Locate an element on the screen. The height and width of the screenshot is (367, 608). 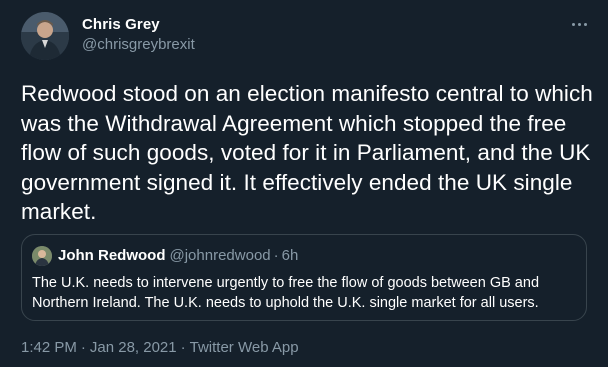
tweet-date: Jan 28, 2021 is located at coordinates (133, 347).